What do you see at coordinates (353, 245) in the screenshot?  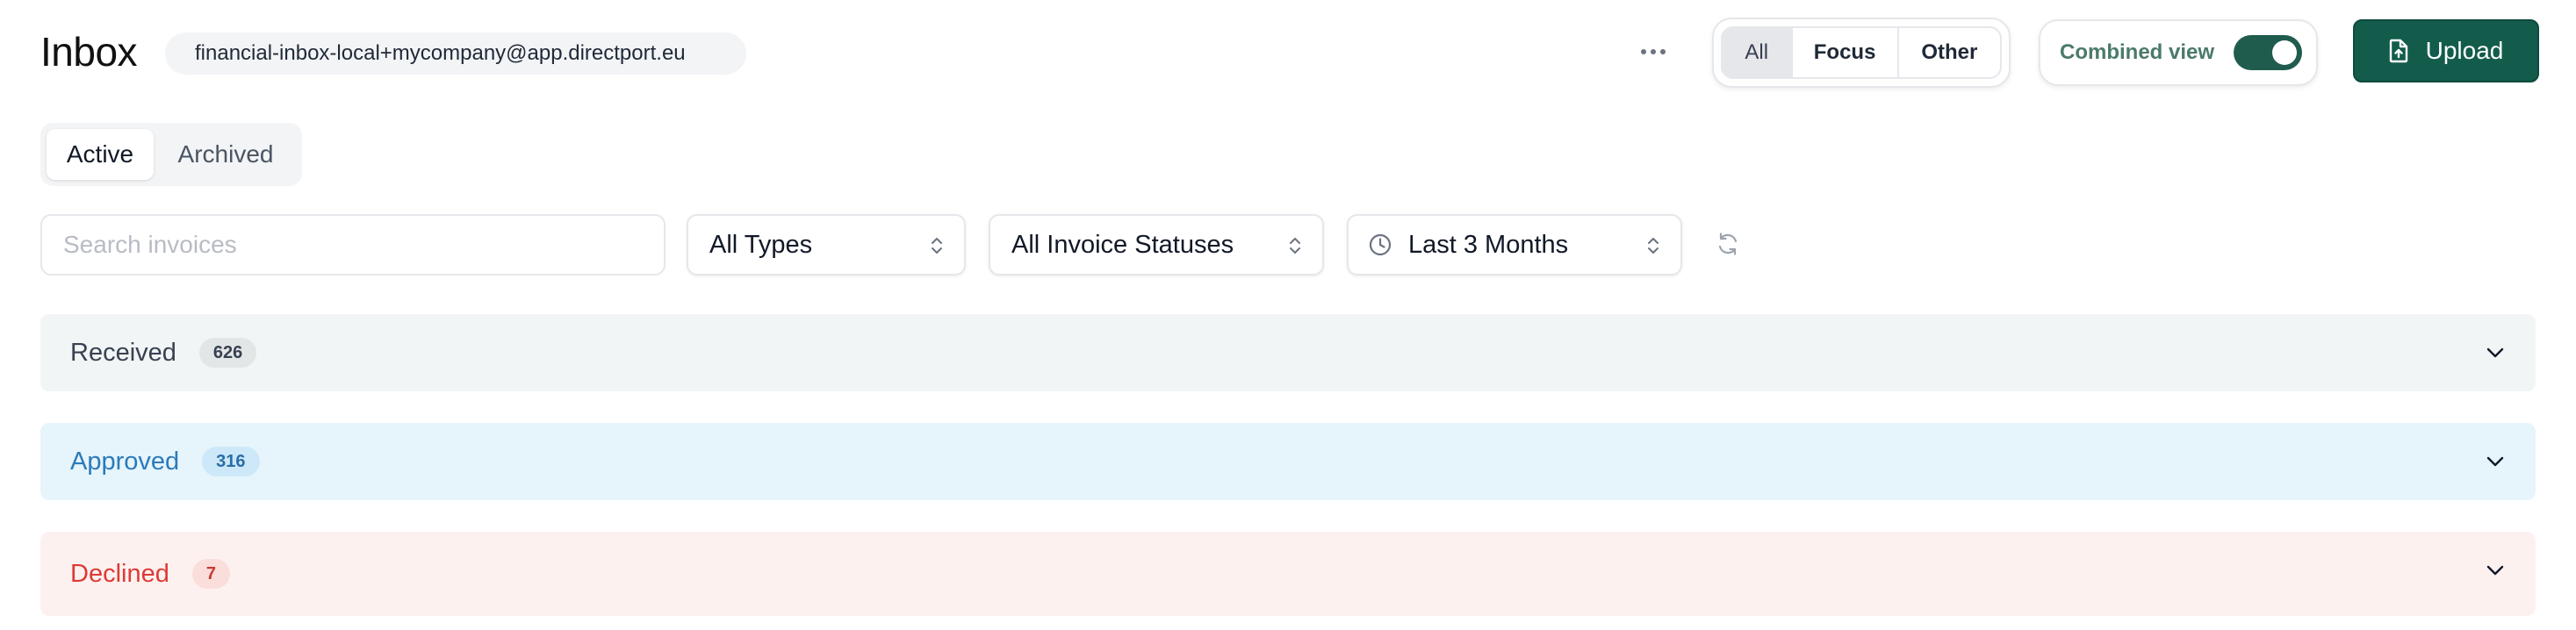 I see `search-input` at bounding box center [353, 245].